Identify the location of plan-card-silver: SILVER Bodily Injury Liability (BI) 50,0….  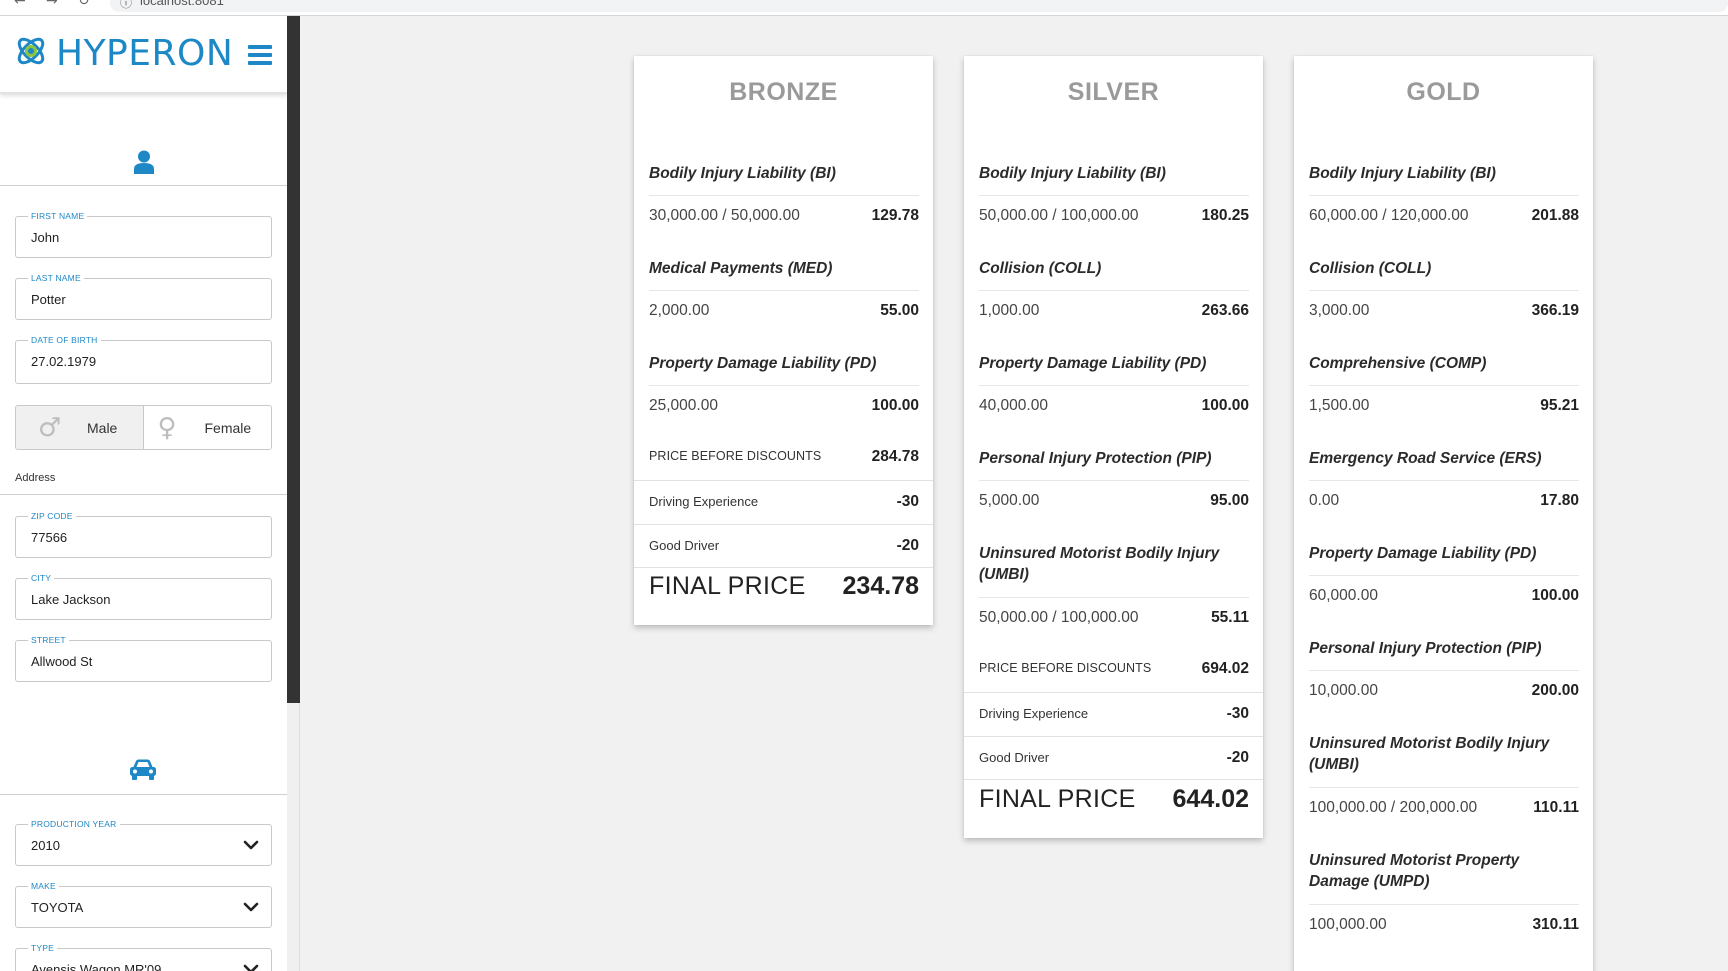
(1113, 447).